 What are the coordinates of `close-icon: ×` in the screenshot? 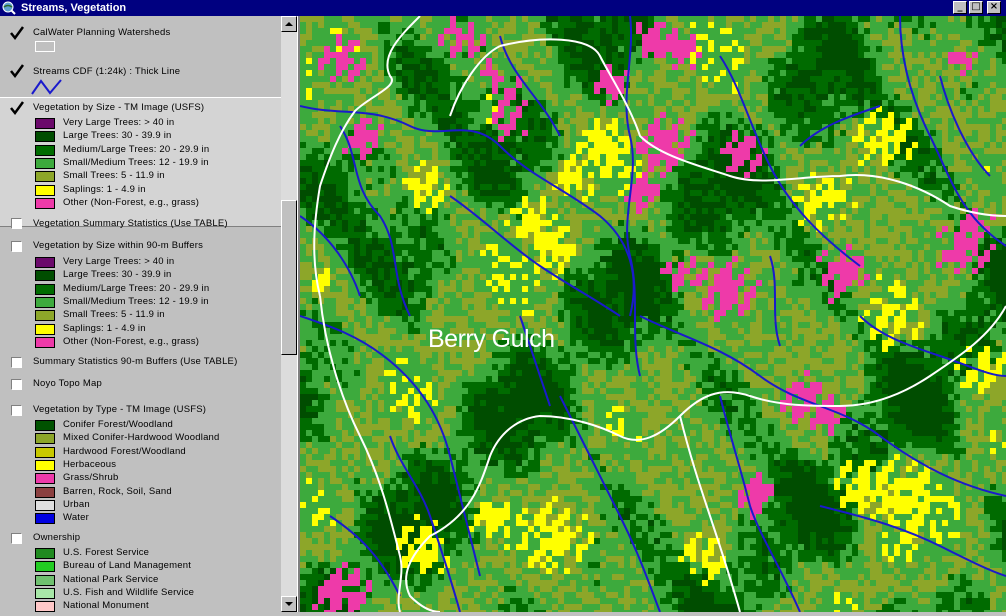 It's located at (994, 6).